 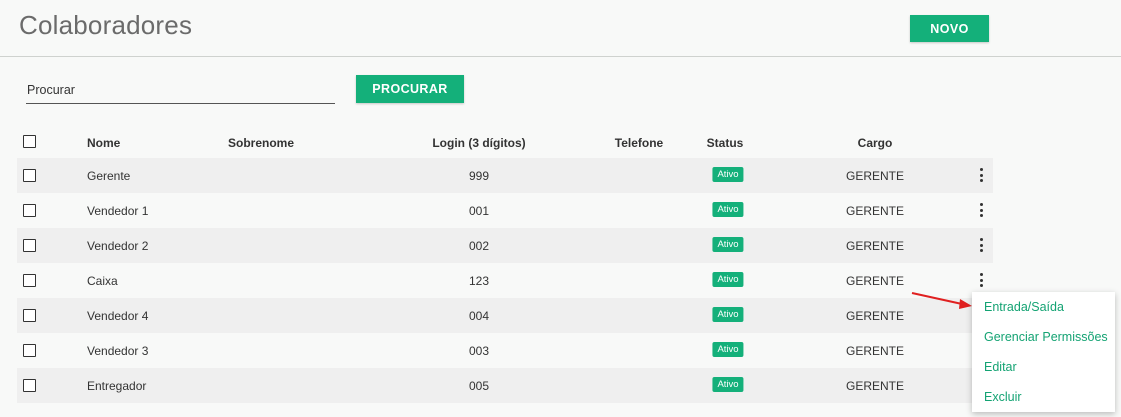 I want to click on cell-nome: Vendedor 3, so click(x=118, y=351).